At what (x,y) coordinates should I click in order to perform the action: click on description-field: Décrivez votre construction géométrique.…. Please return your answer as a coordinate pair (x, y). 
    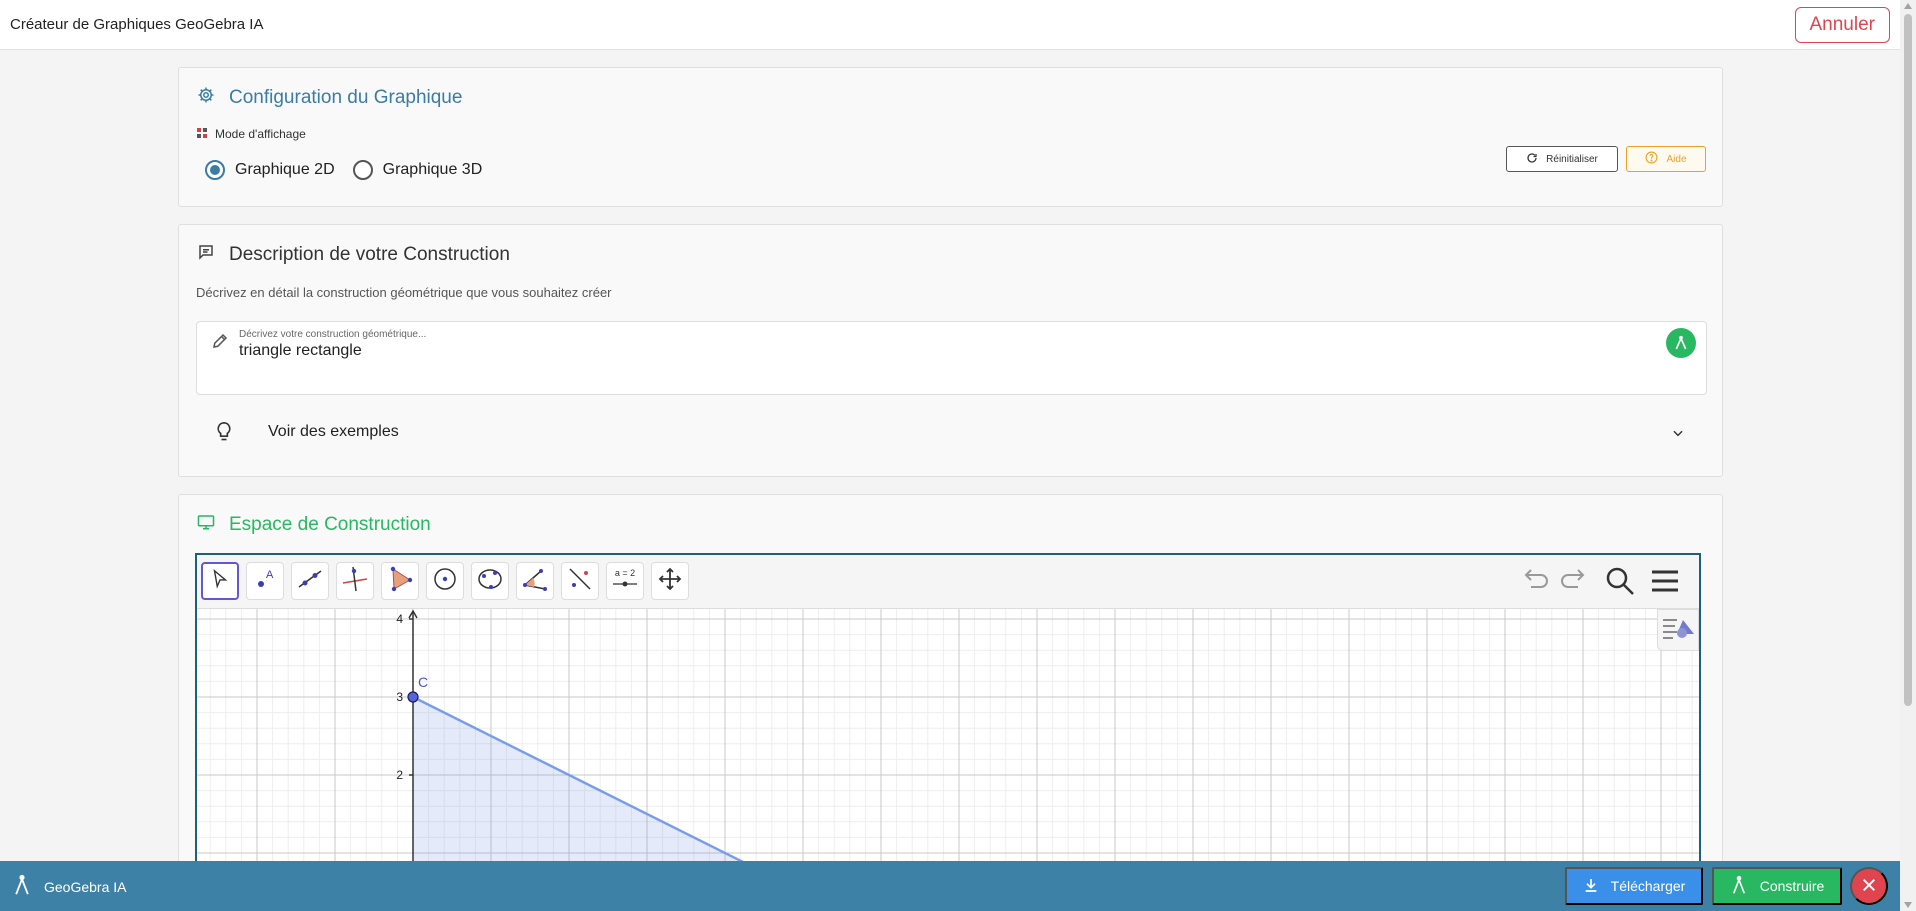
    Looking at the image, I should click on (951, 358).